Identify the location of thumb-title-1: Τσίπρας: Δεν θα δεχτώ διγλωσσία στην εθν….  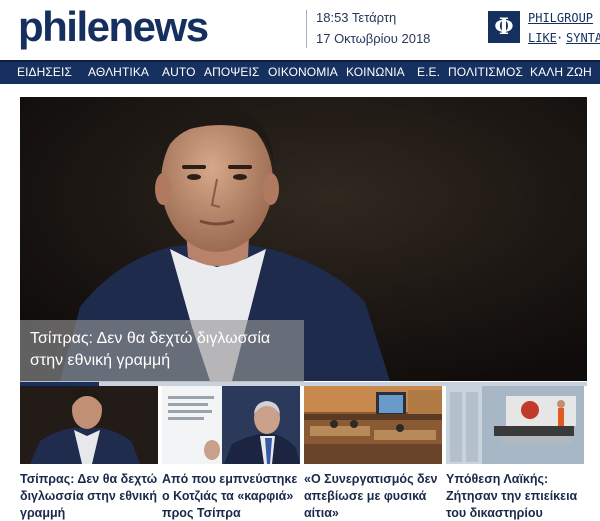
(89, 496).